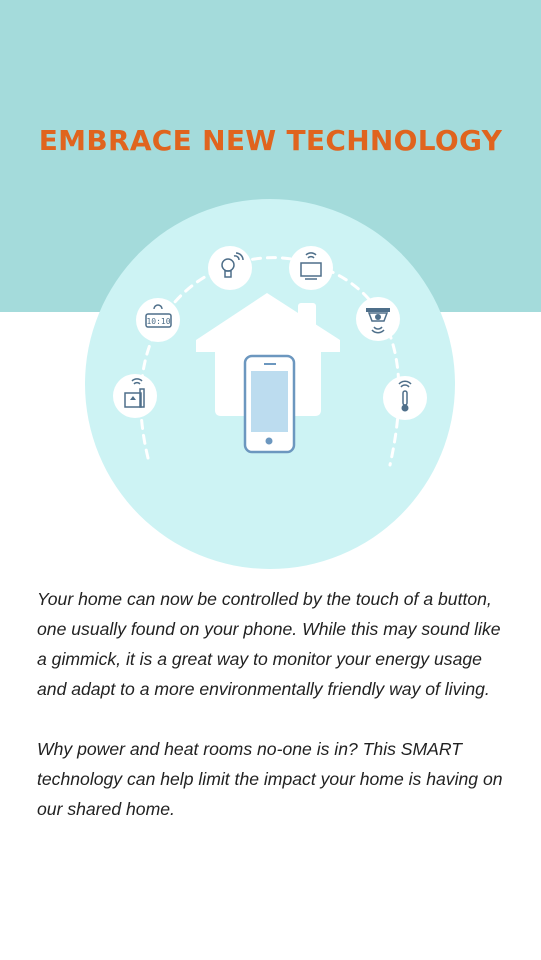  What do you see at coordinates (135, 396) in the screenshot?
I see `router-icon` at bounding box center [135, 396].